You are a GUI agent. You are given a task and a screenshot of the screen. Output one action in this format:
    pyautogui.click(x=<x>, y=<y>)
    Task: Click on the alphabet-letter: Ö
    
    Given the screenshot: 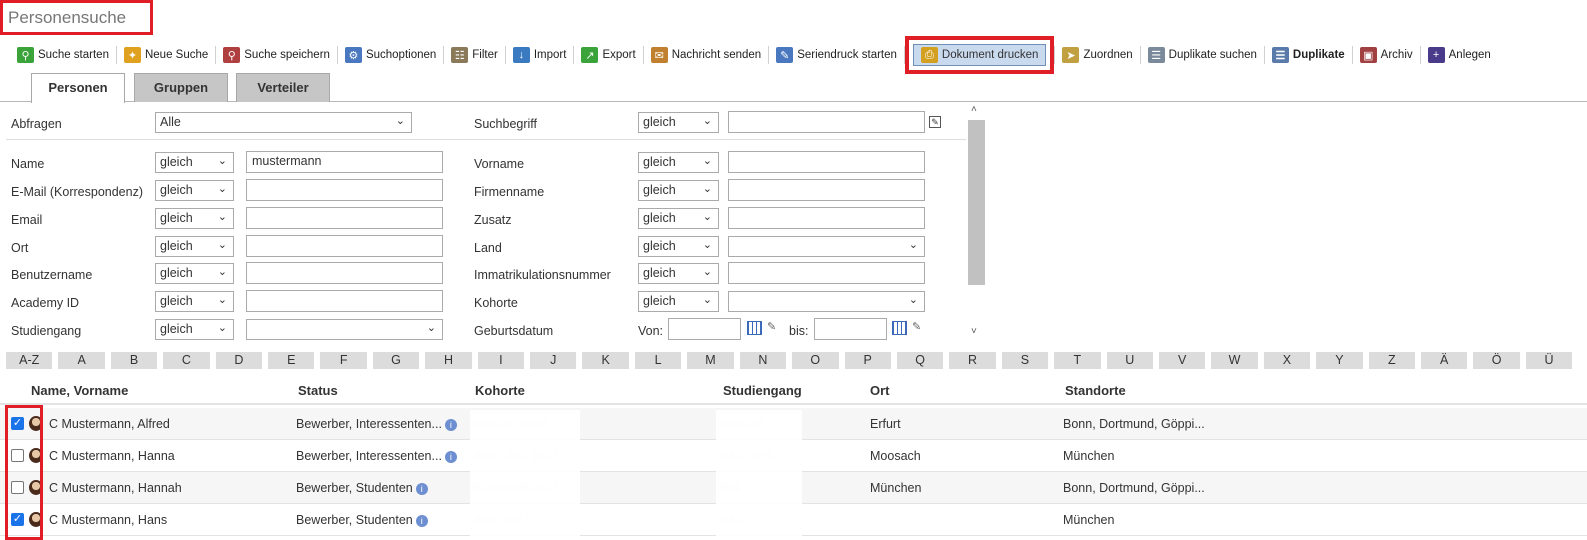 What is the action you would take?
    pyautogui.click(x=1496, y=360)
    